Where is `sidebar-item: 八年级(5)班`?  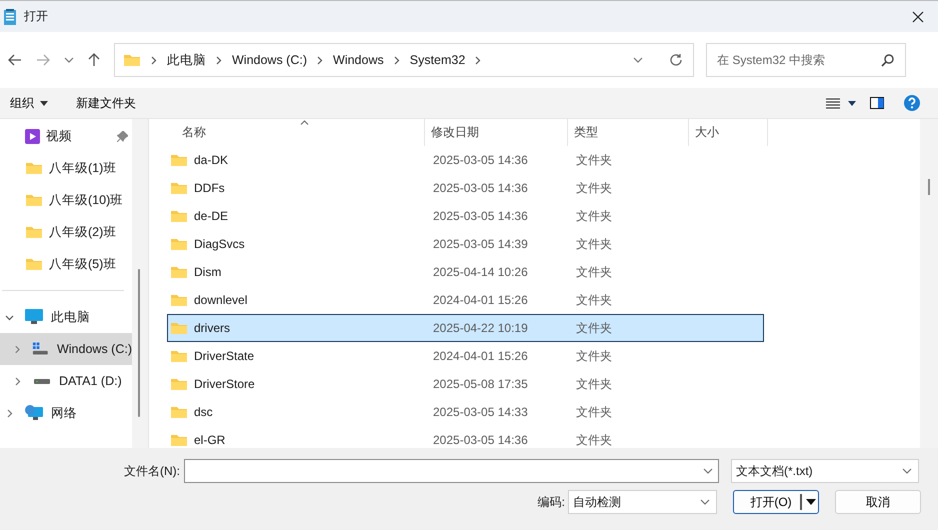 sidebar-item: 八年级(5)班 is located at coordinates (66, 264).